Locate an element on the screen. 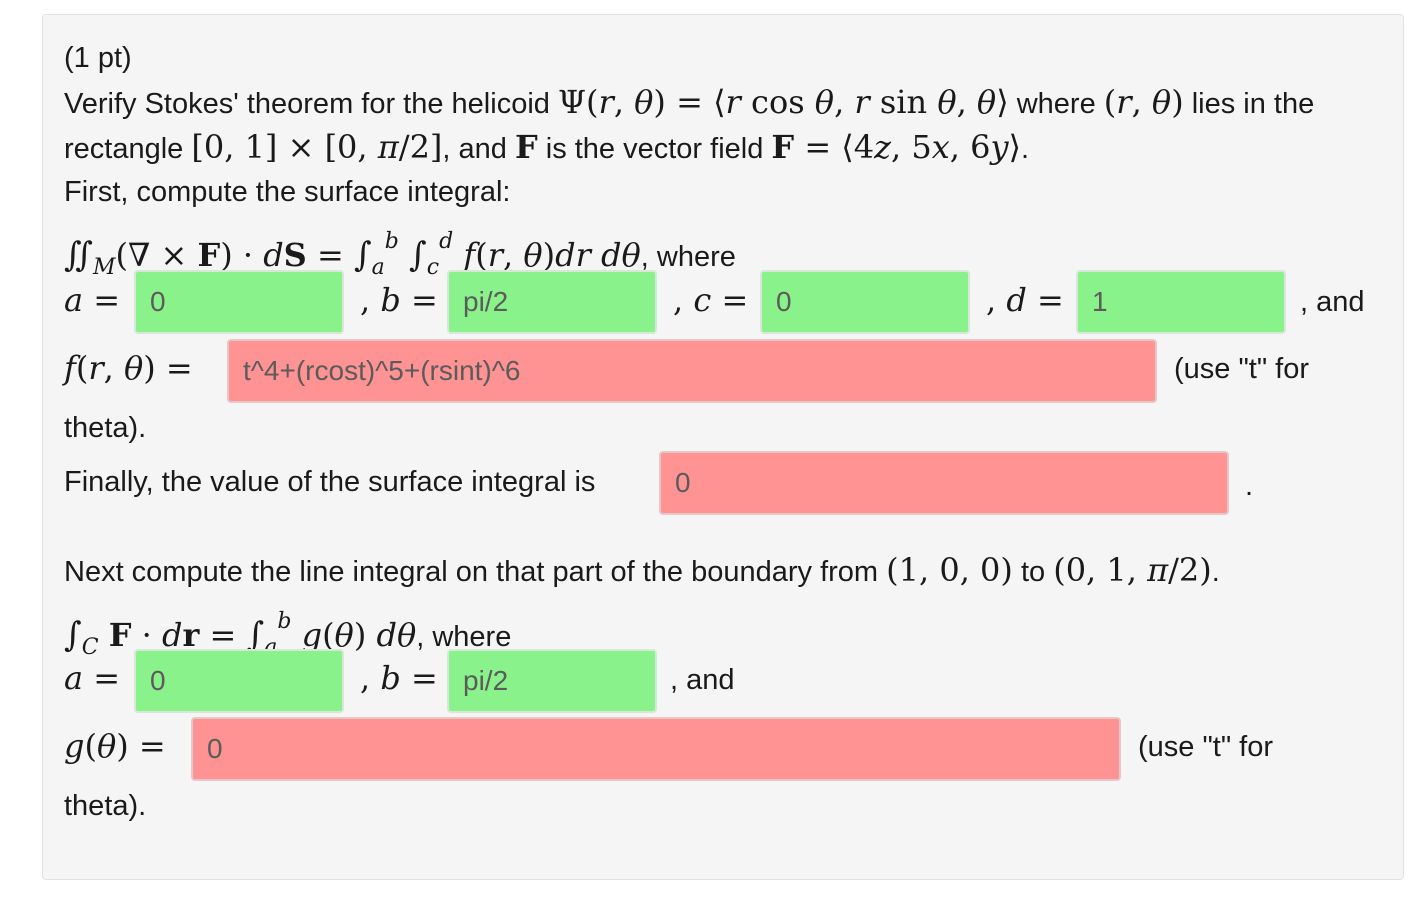 This screenshot has height=908, width=1426. rectangle-math: [0, 1] × [0, π/2] is located at coordinates (317, 147).